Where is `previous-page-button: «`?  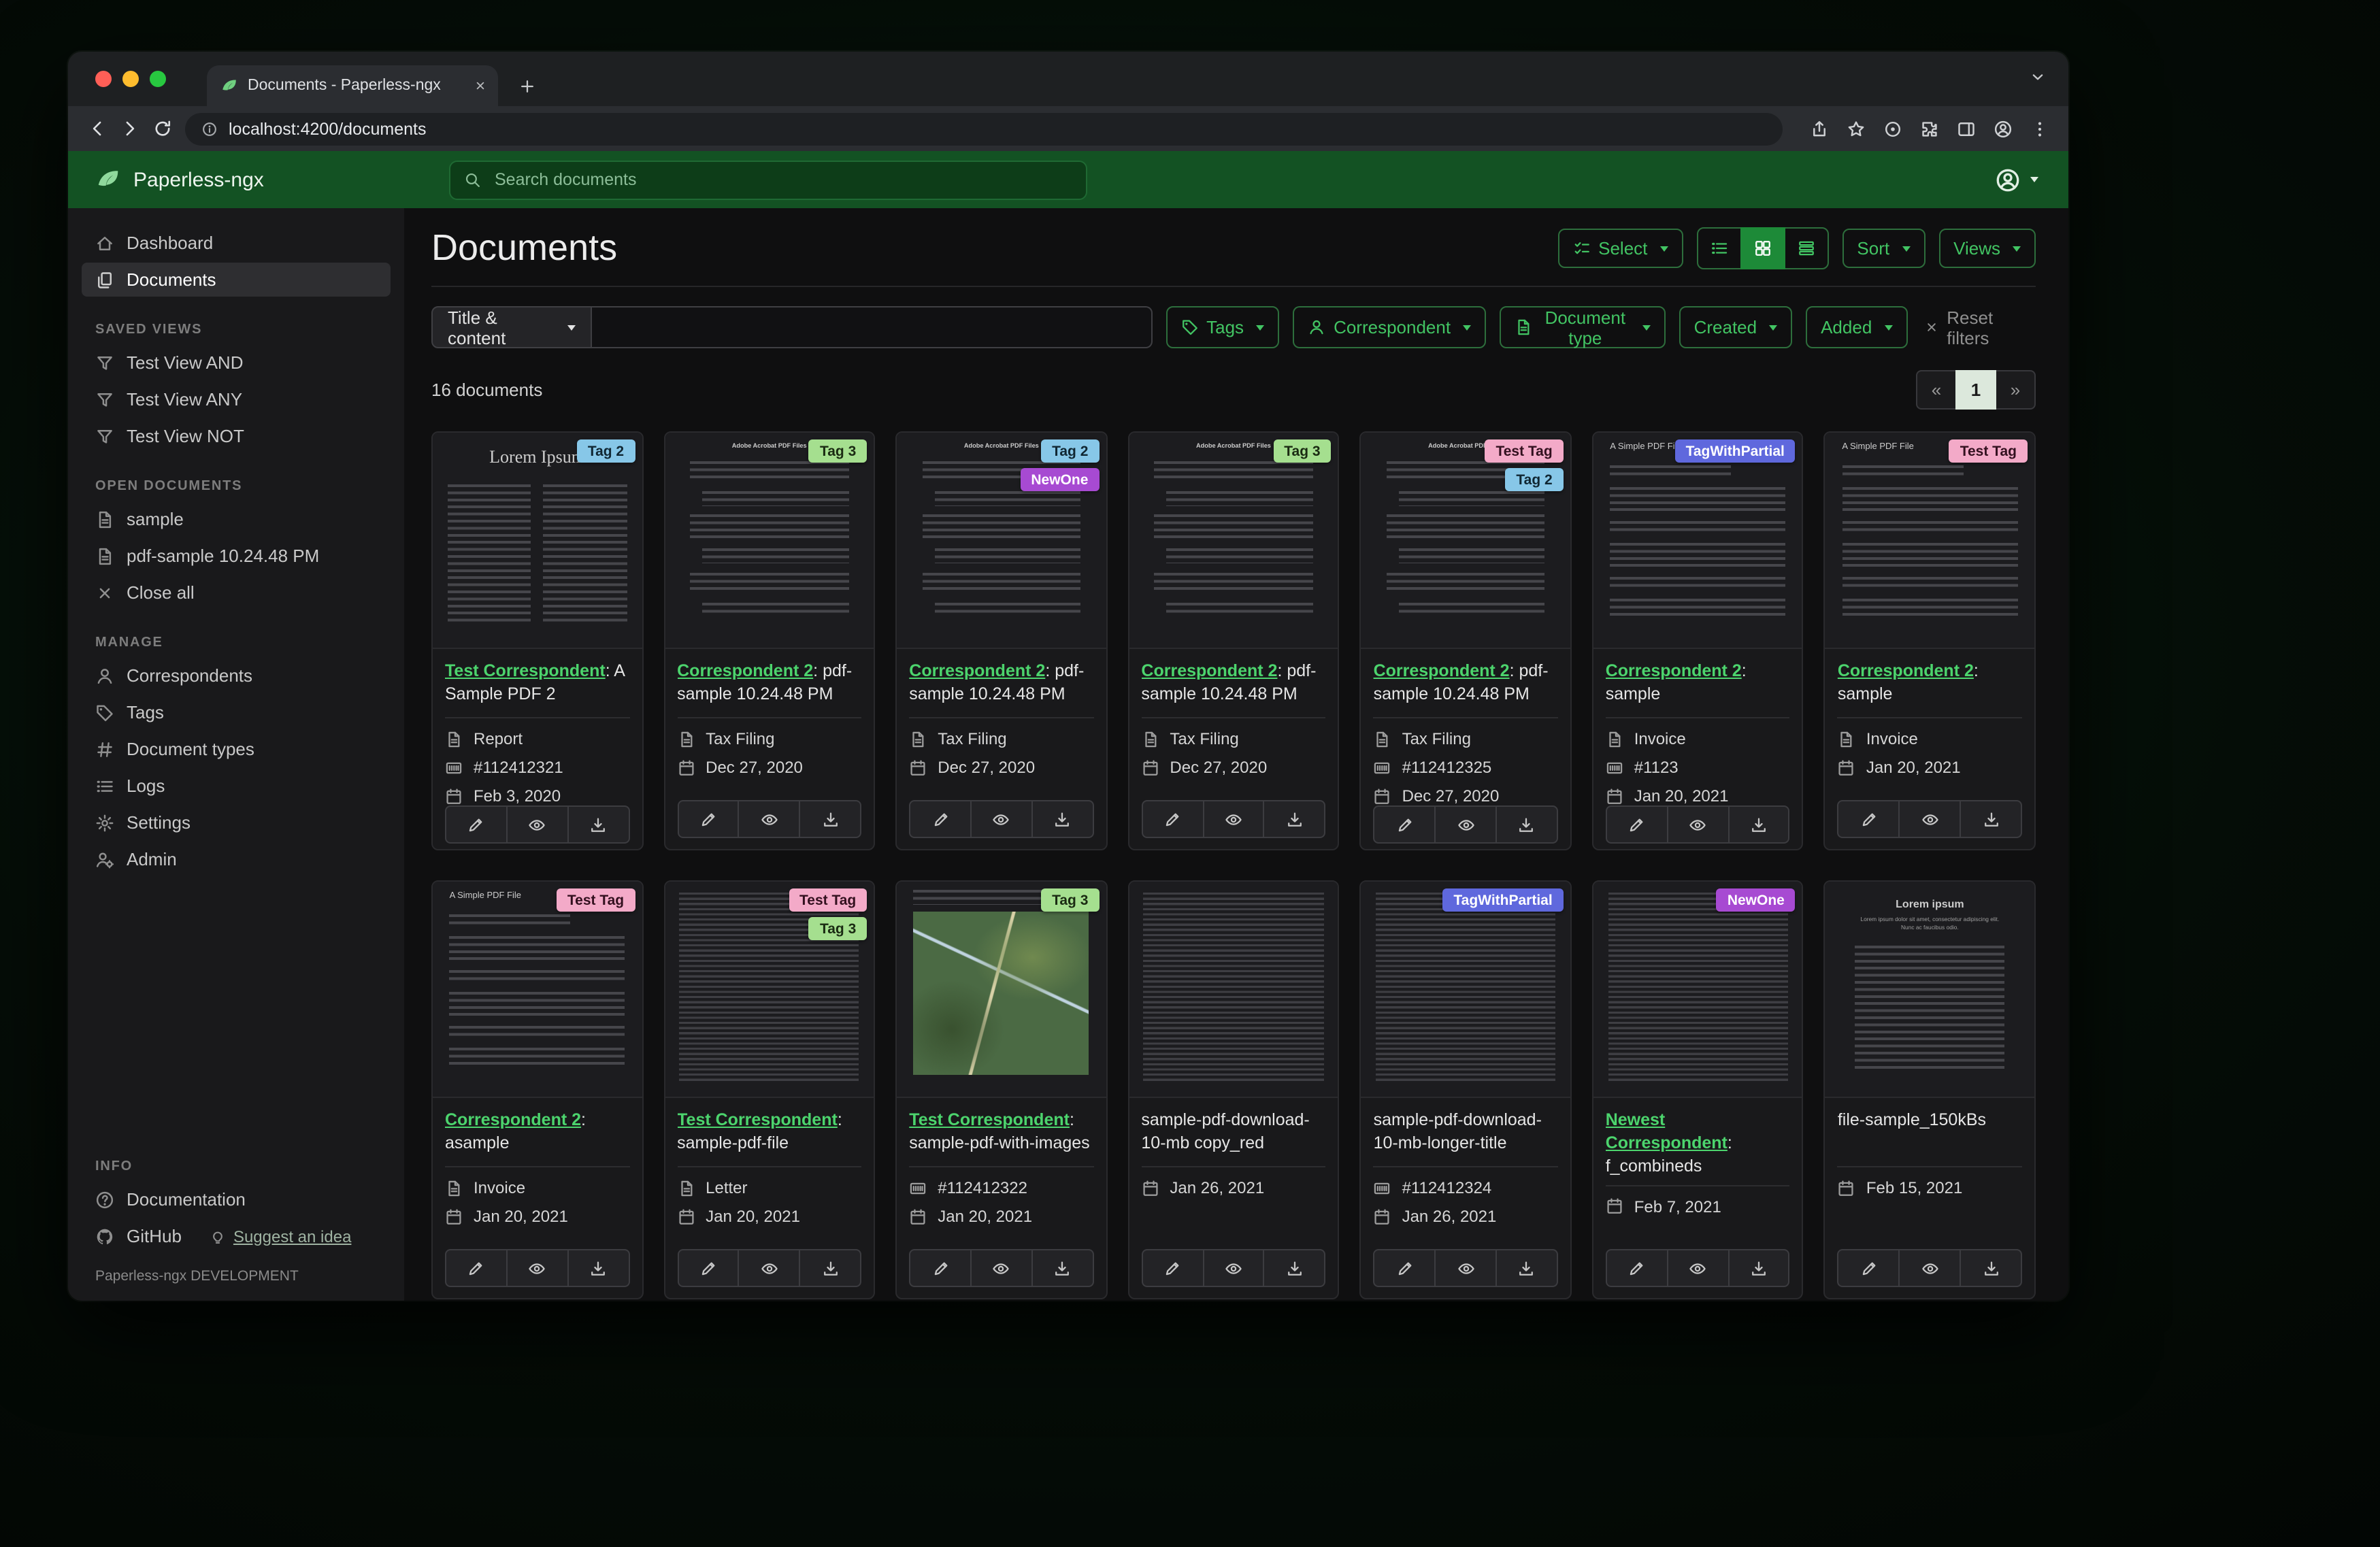
previous-page-button: « is located at coordinates (1936, 390).